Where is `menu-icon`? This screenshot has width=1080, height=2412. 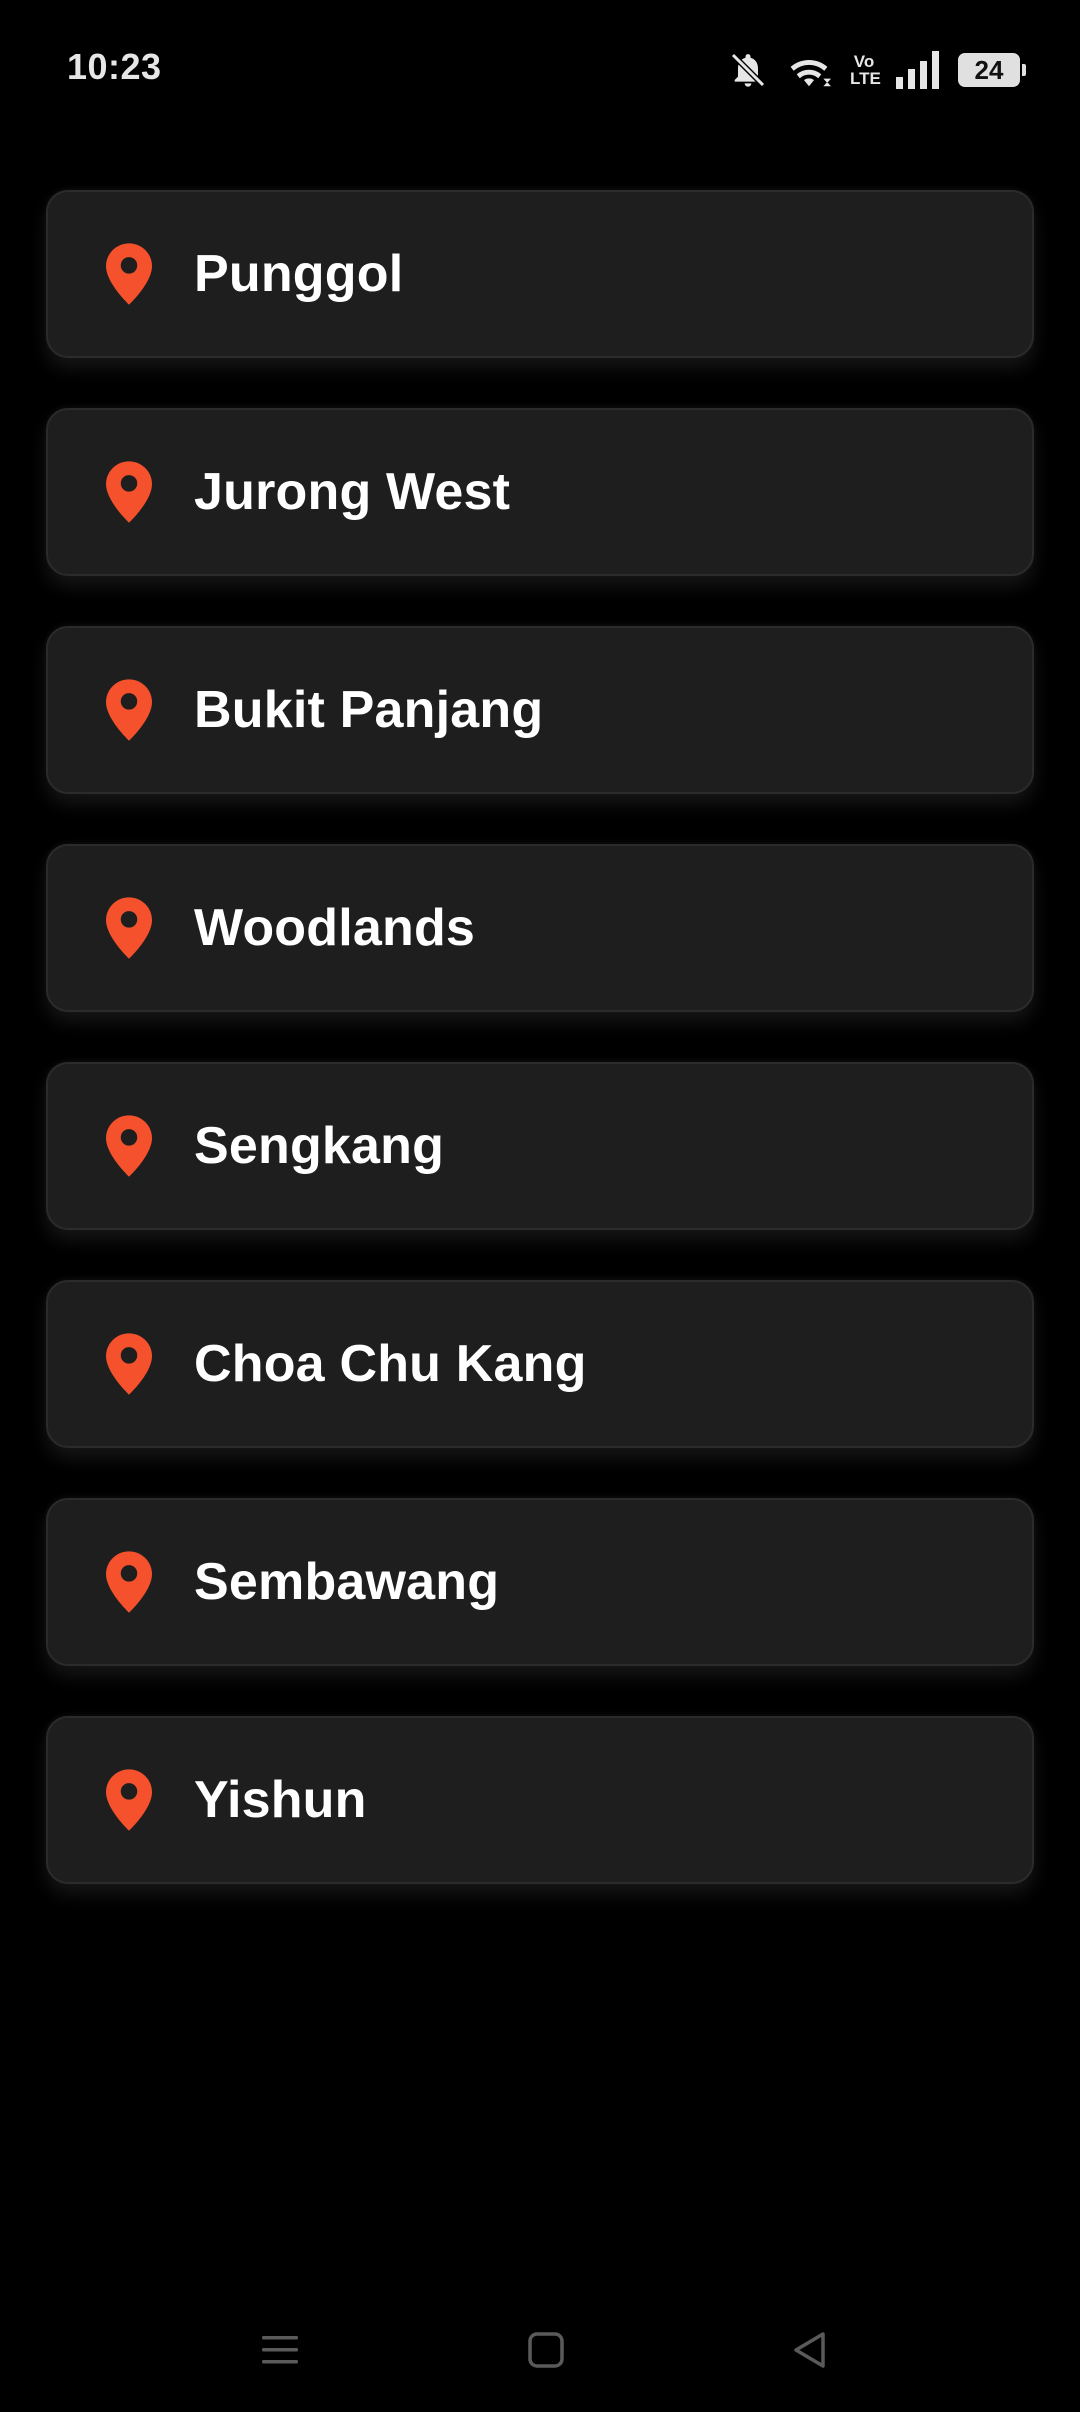
menu-icon is located at coordinates (280, 2352).